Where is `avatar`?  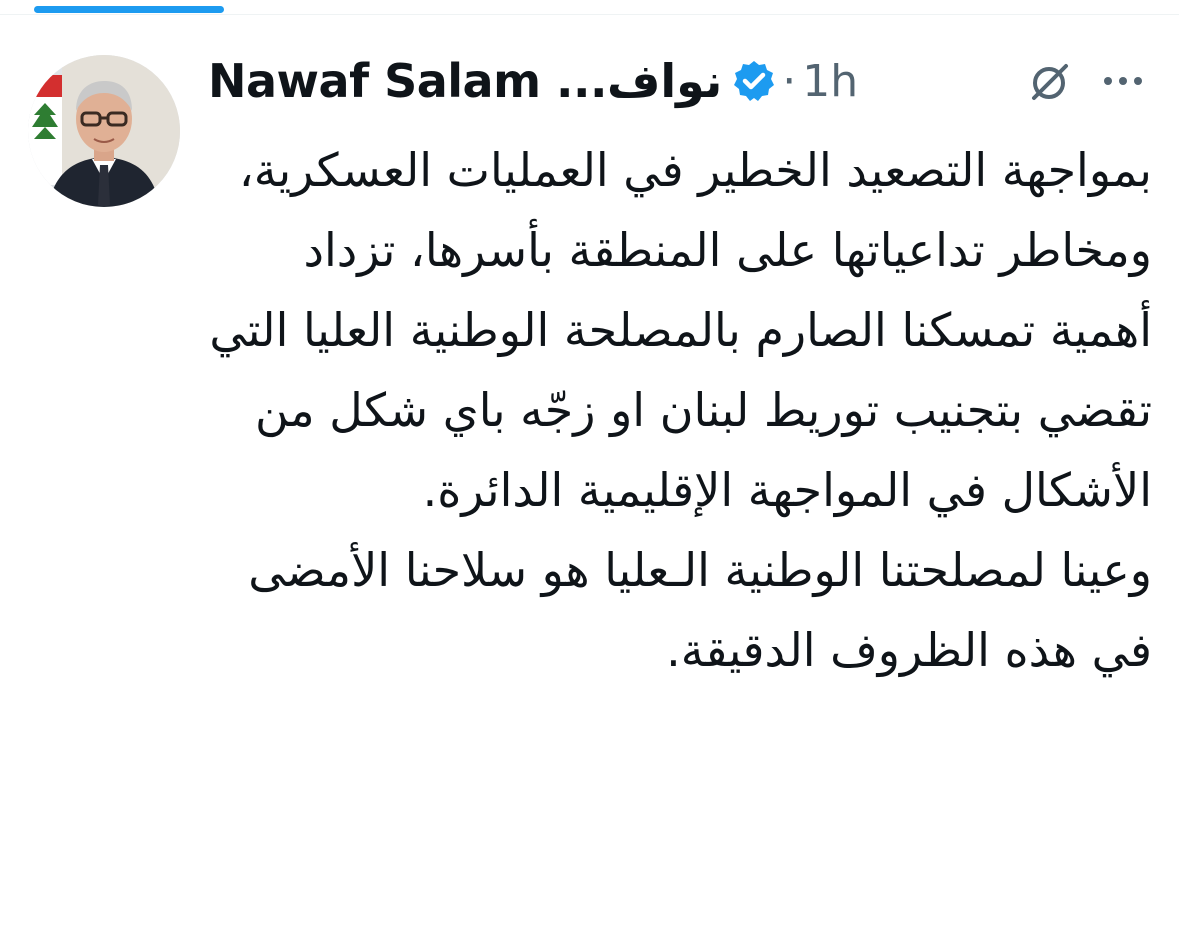
avatar is located at coordinates (104, 131).